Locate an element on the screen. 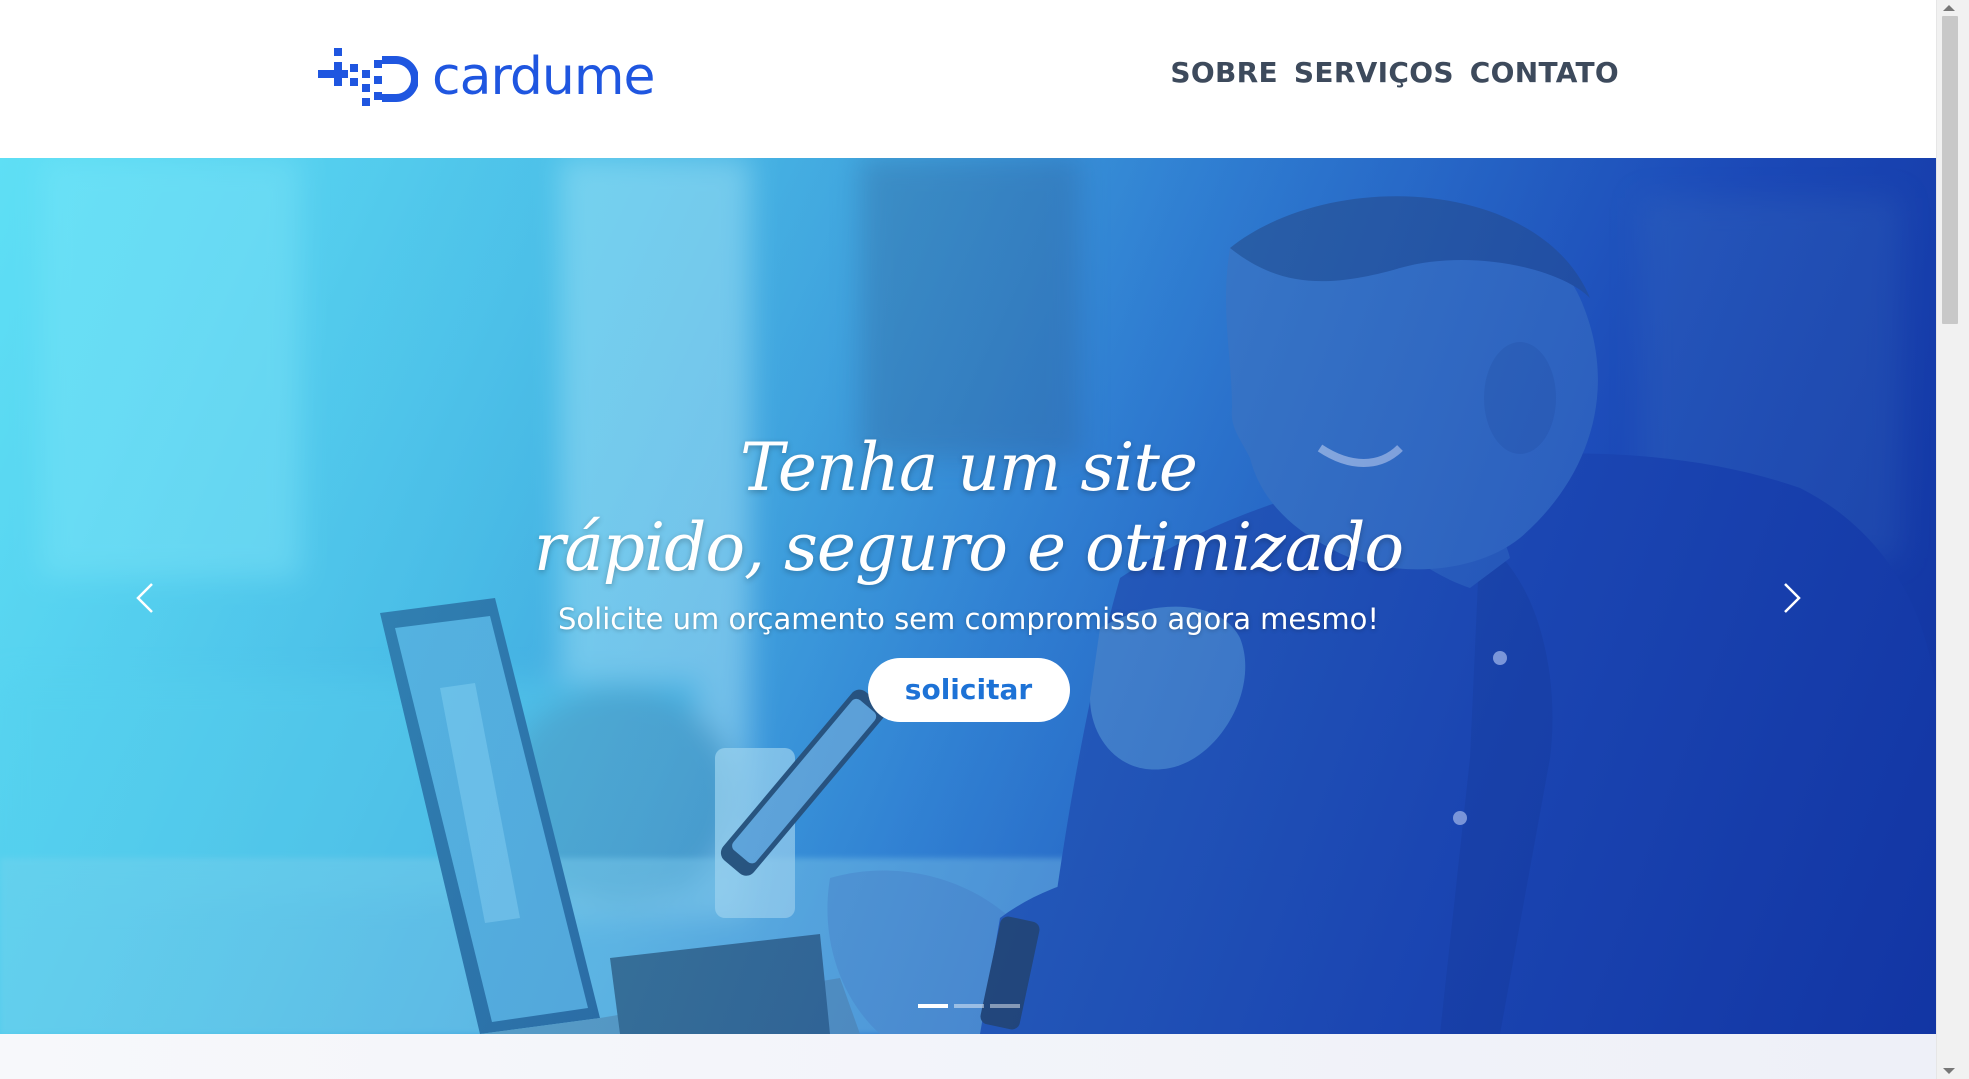 The width and height of the screenshot is (1969, 1079). carousel-prev-button is located at coordinates (145, 598).